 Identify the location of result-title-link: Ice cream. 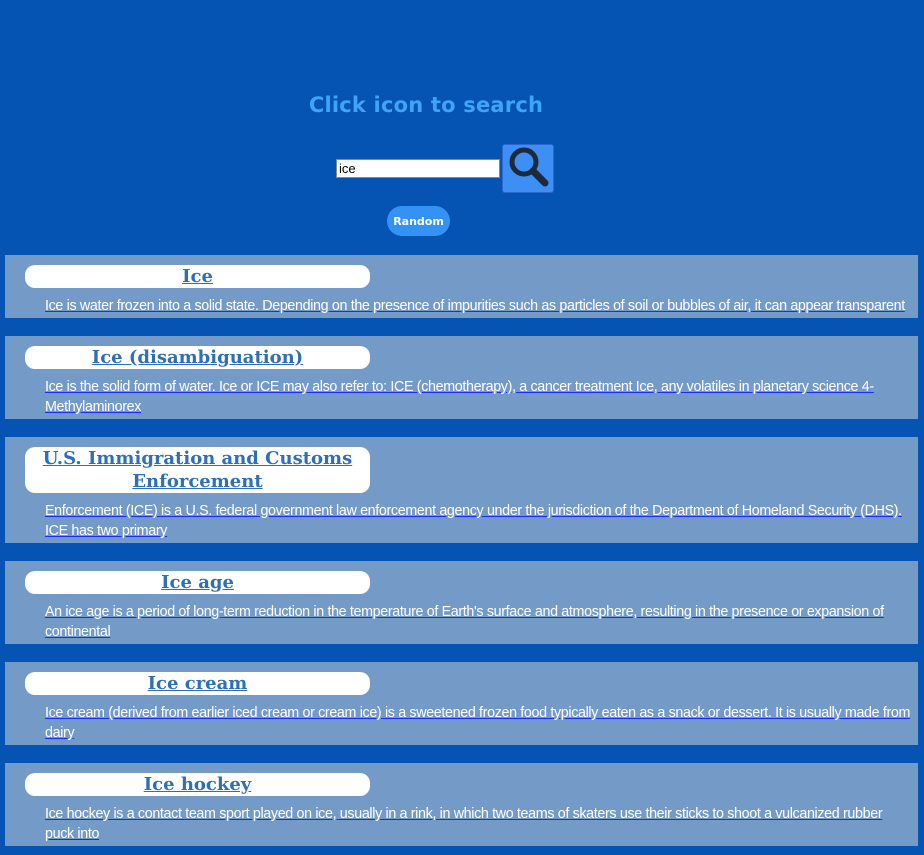
(198, 683).